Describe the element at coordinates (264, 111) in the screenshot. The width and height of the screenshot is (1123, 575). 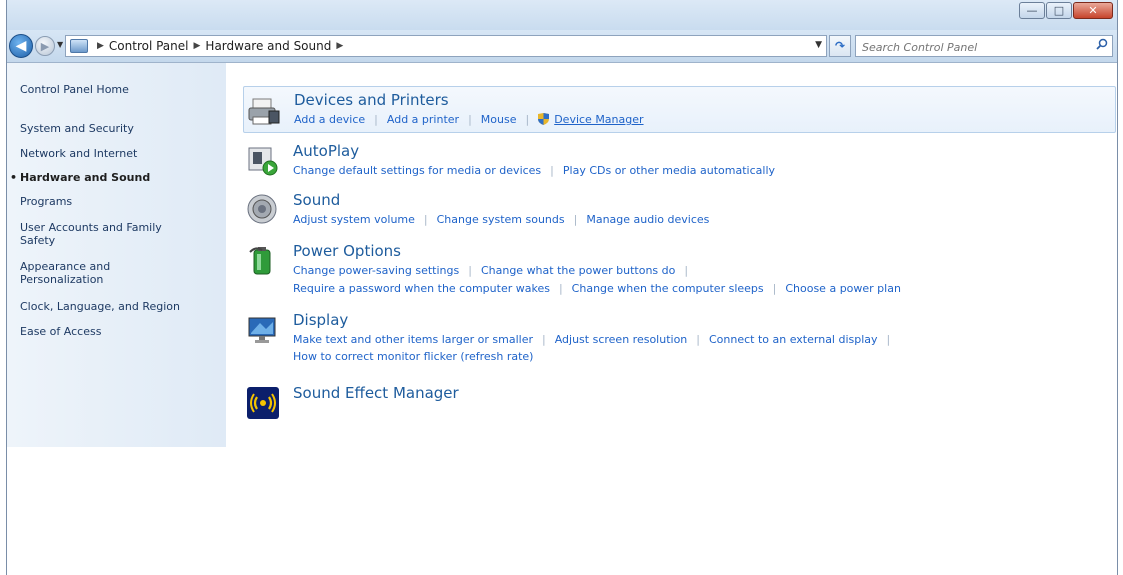
I see `printer-icon` at that location.